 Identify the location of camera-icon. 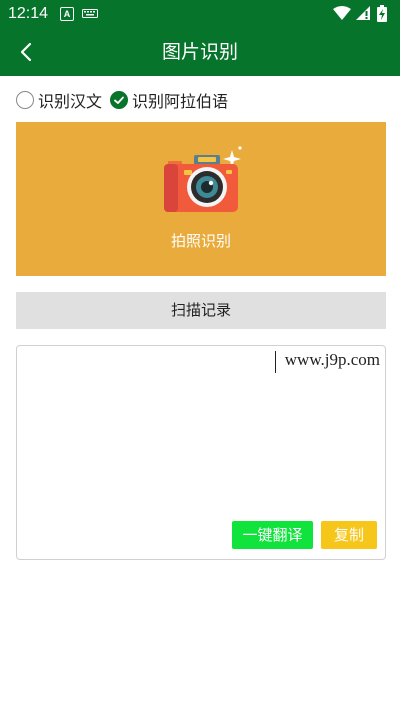
(203, 179).